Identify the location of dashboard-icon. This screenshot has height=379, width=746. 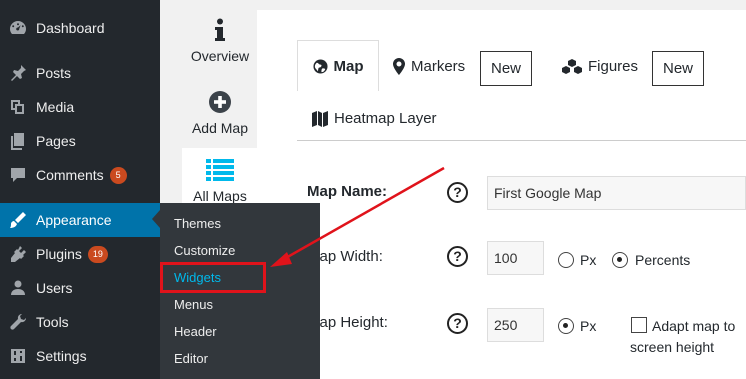
(18, 28).